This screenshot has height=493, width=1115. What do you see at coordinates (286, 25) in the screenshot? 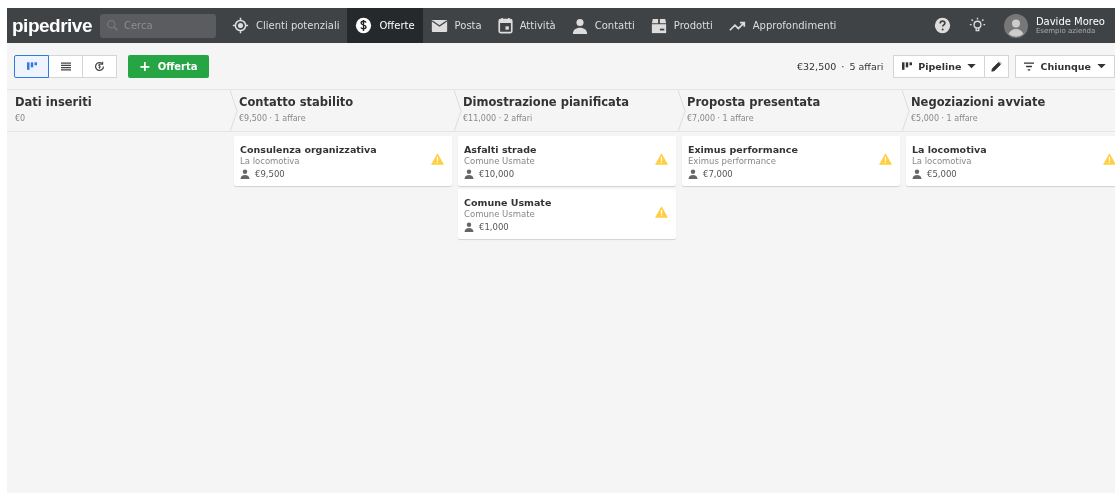
I see `nav-tab: Clienti potenziali` at bounding box center [286, 25].